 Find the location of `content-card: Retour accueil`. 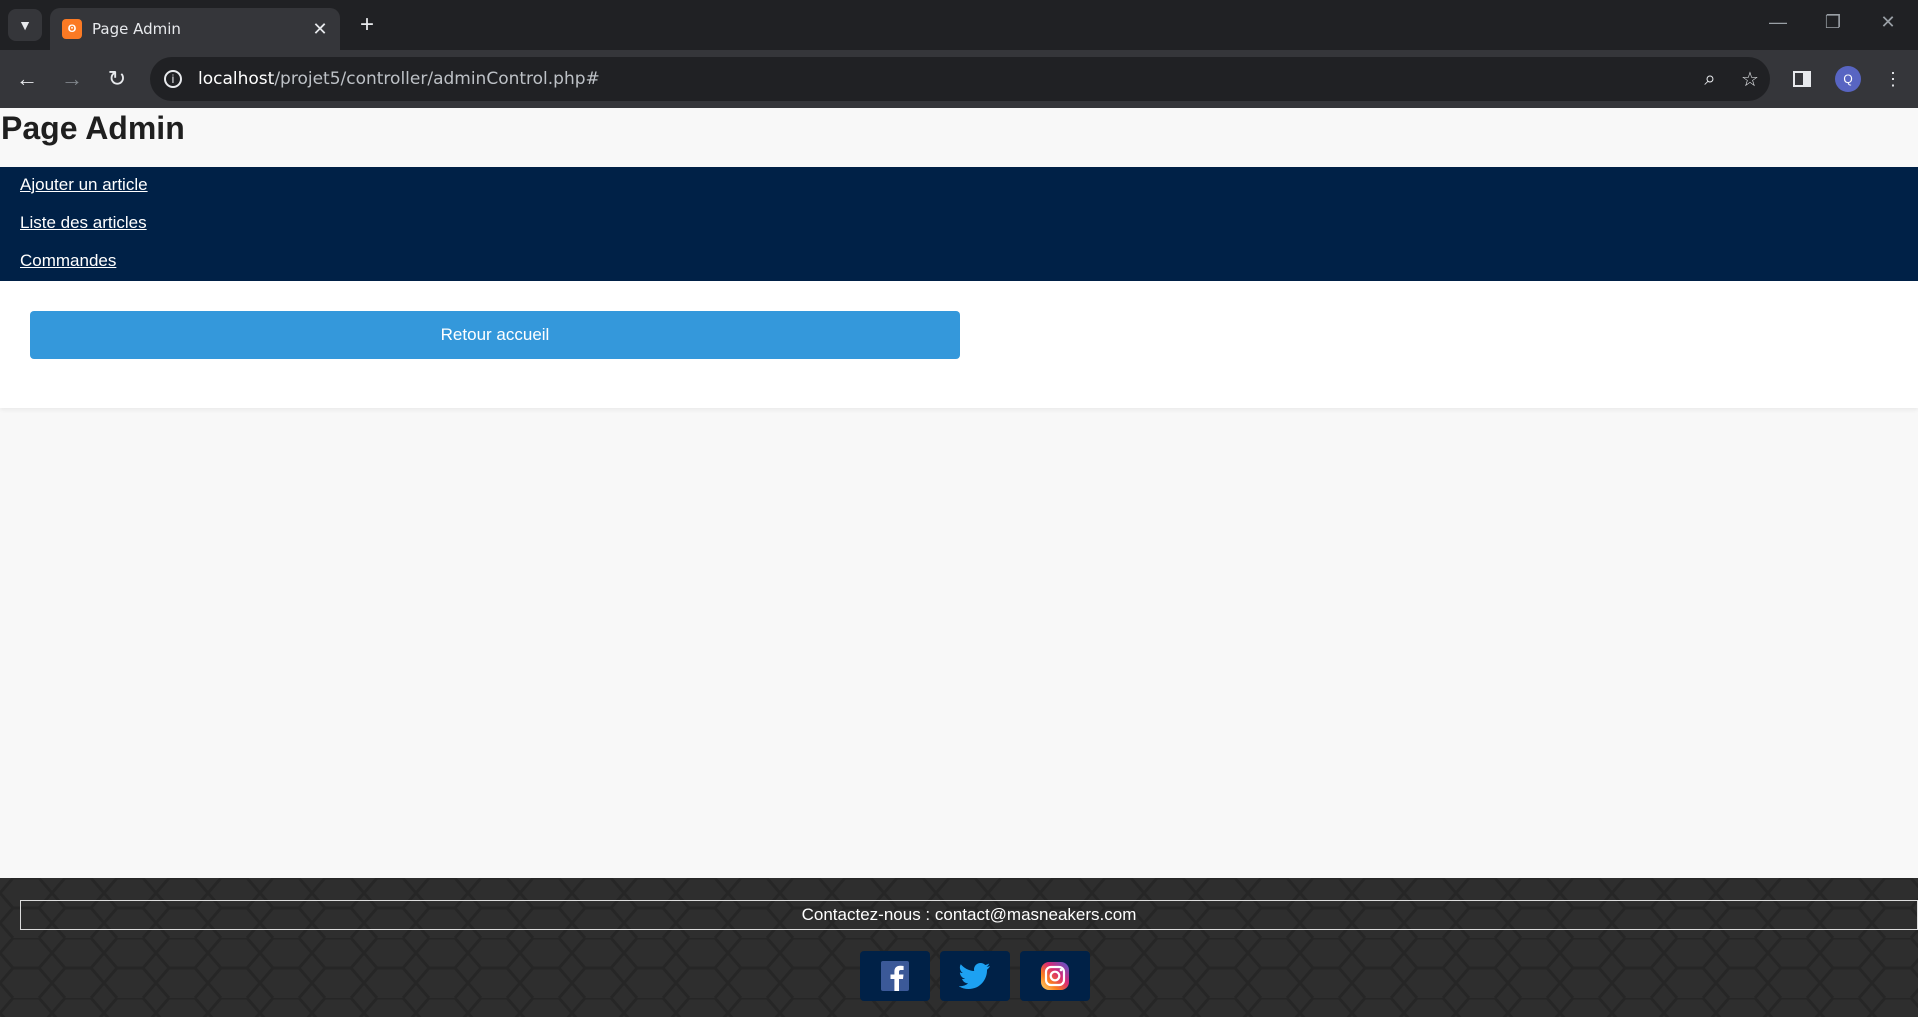

content-card: Retour accueil is located at coordinates (959, 344).